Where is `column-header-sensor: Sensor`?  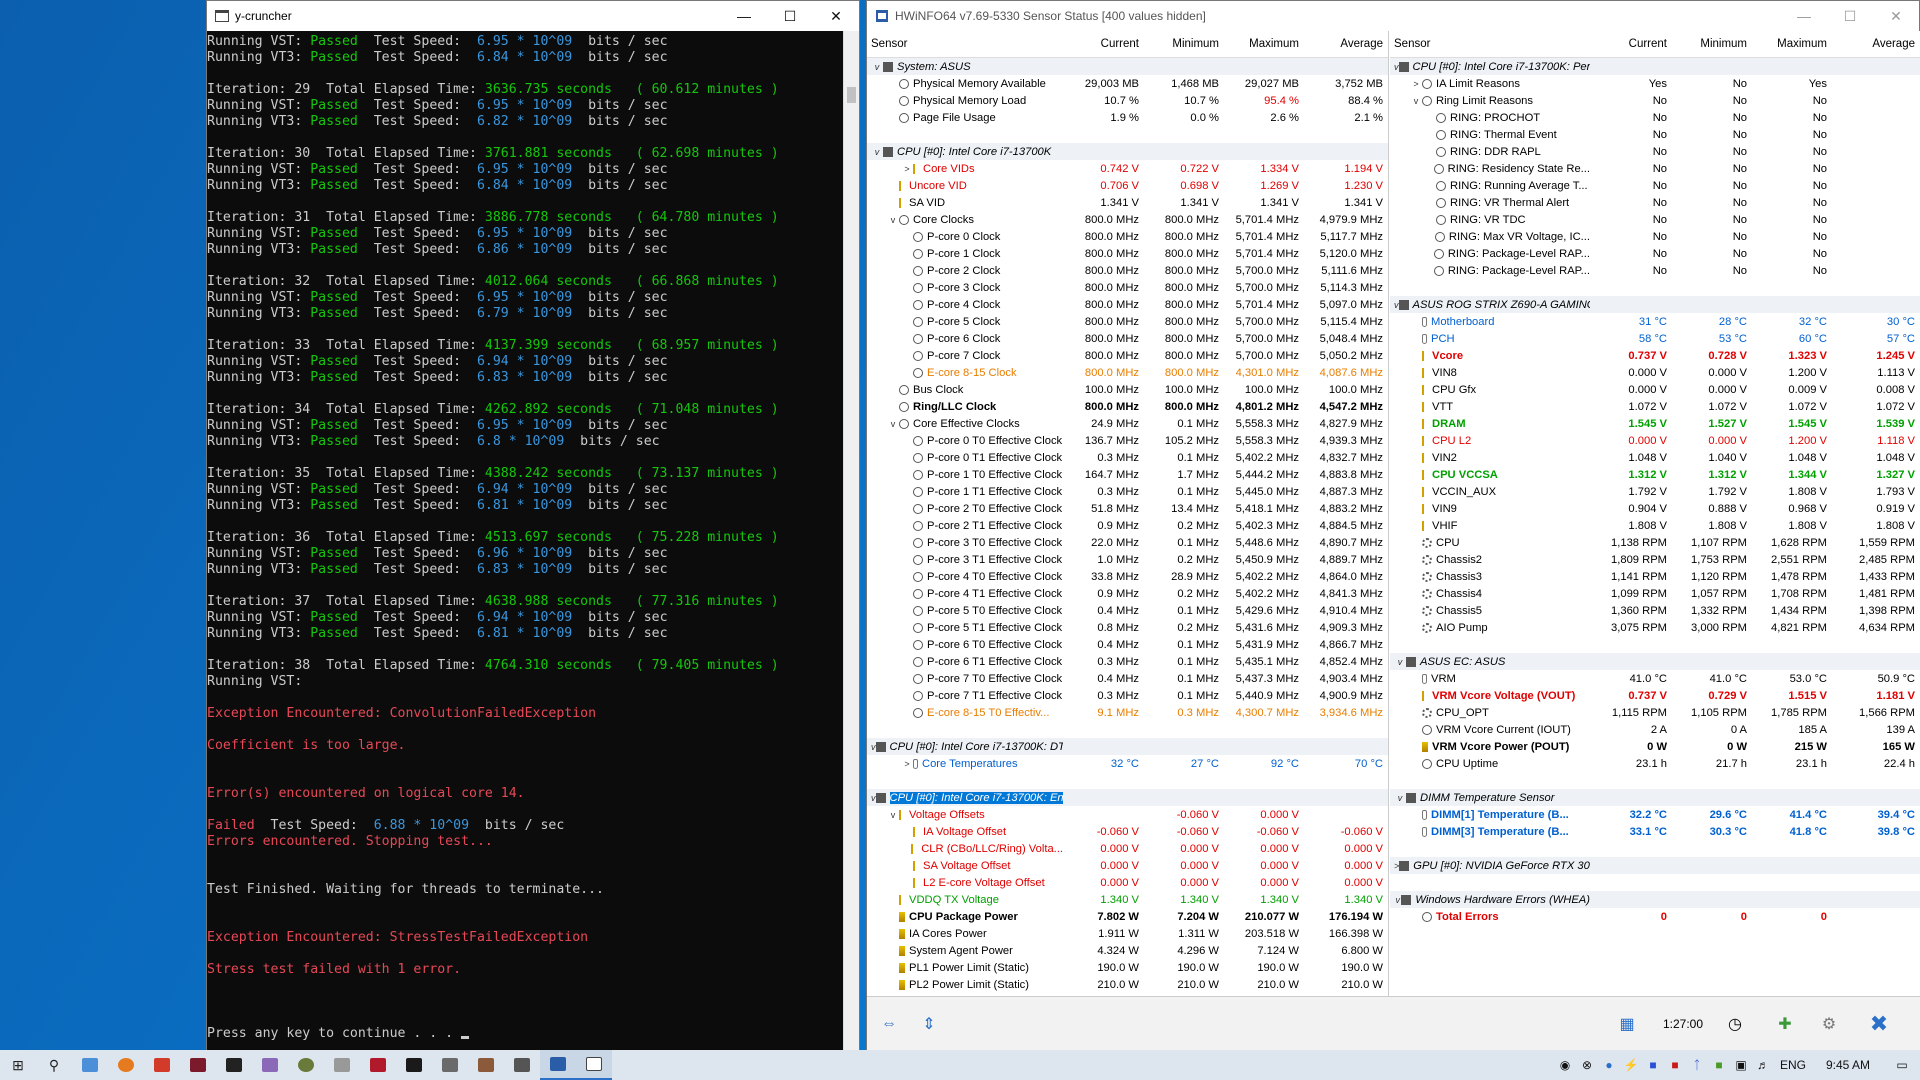 column-header-sensor: Sensor is located at coordinates (965, 44).